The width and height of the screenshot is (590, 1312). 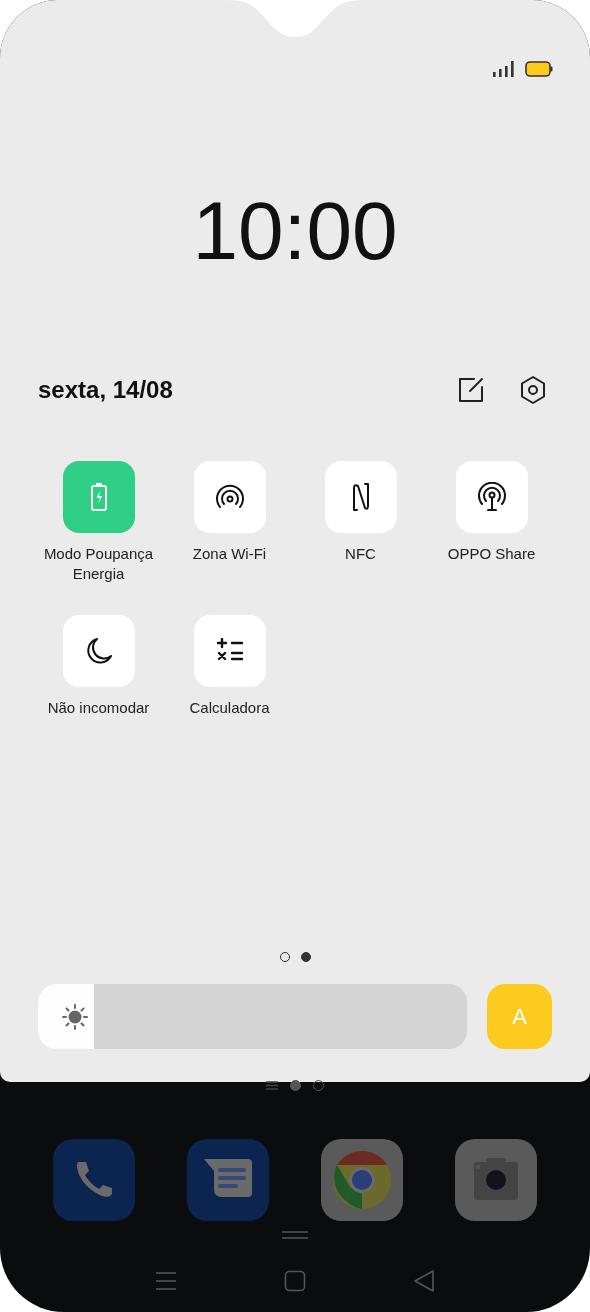 What do you see at coordinates (519, 1016) in the screenshot?
I see `auto-brightness-button: A` at bounding box center [519, 1016].